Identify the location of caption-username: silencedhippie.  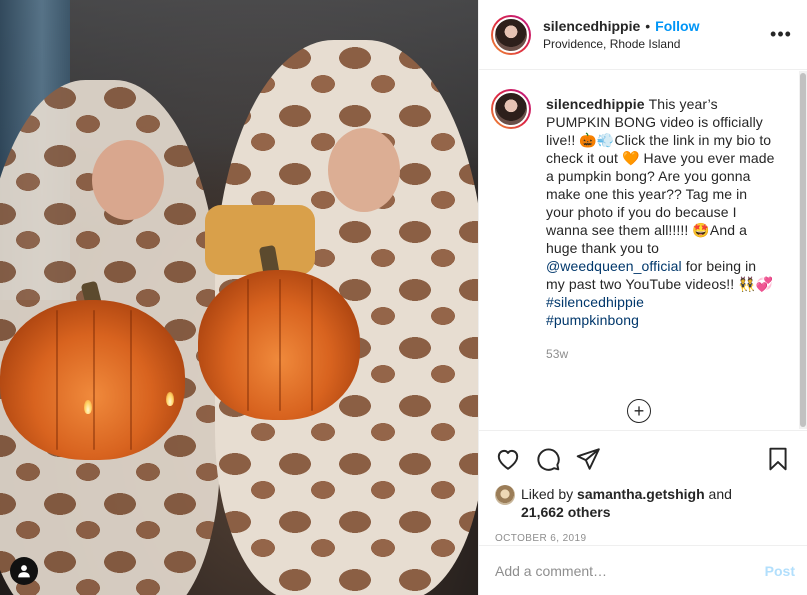
(595, 104).